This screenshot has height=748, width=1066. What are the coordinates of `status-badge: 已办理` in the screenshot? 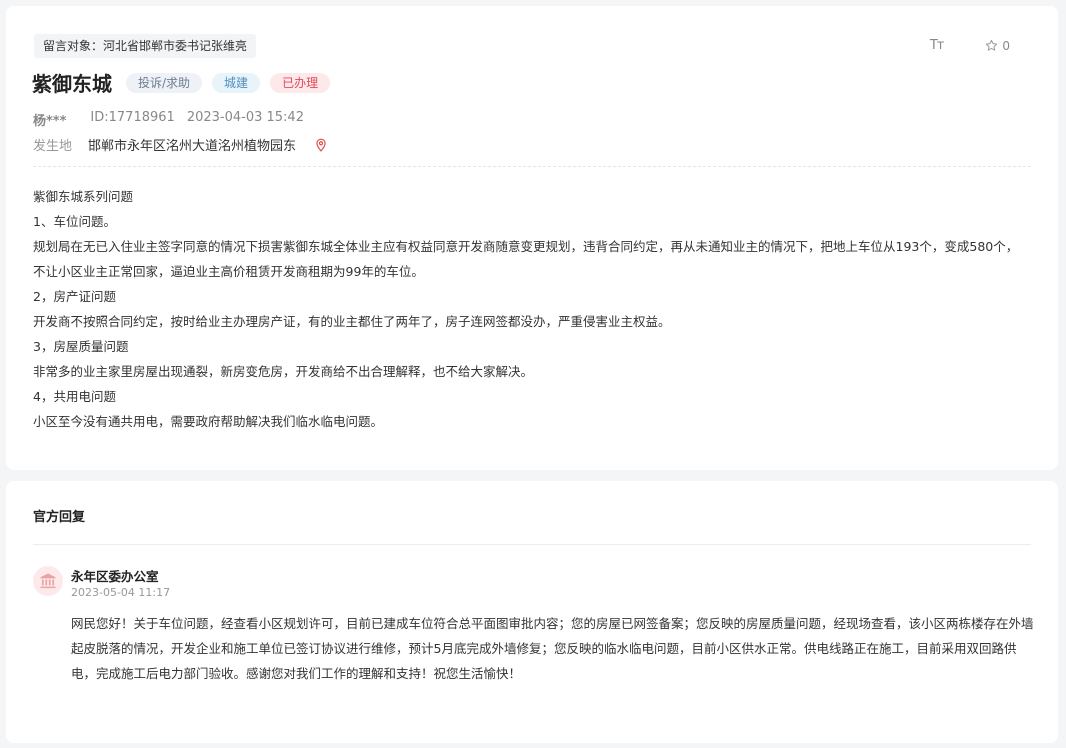 It's located at (300, 82).